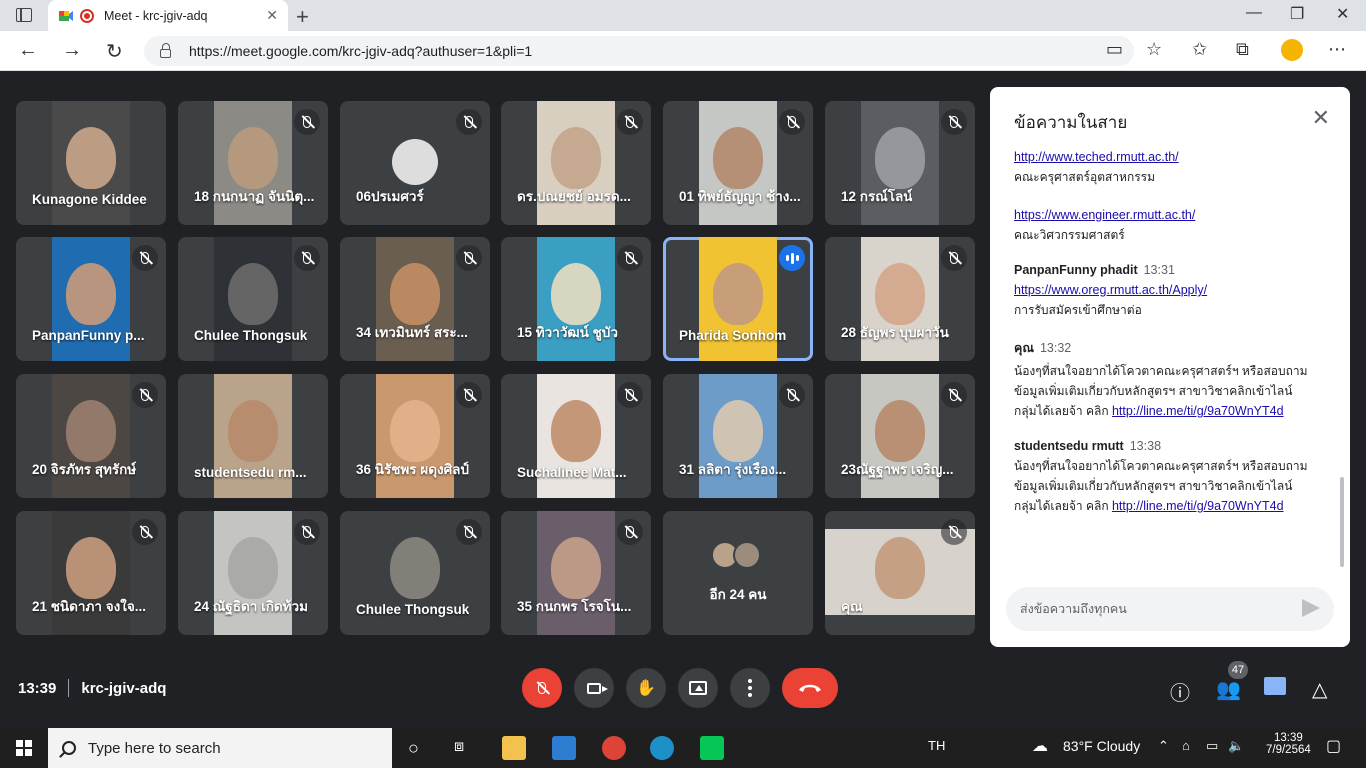 The height and width of the screenshot is (768, 1366). I want to click on network-icon: ⌂, so click(1186, 745).